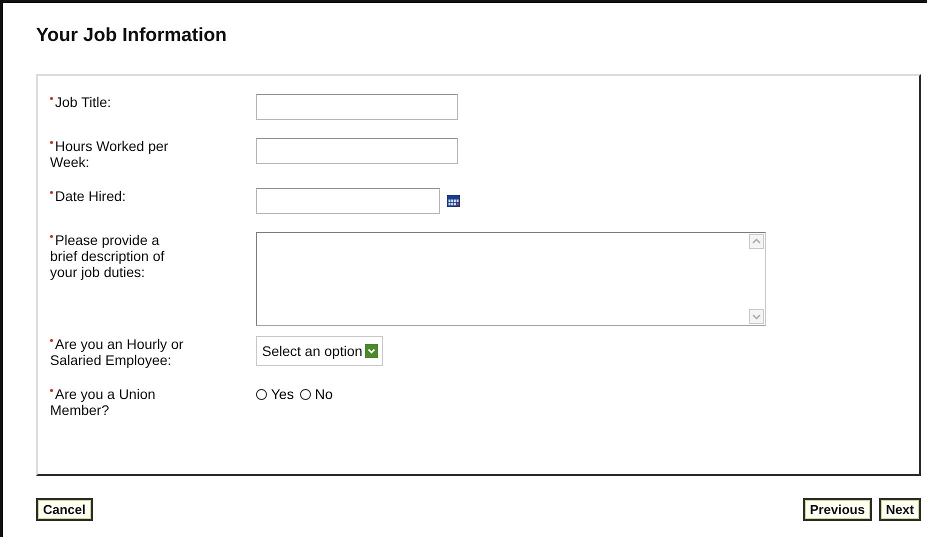 The width and height of the screenshot is (927, 537). Describe the element at coordinates (453, 201) in the screenshot. I see `calendar-icon` at that location.